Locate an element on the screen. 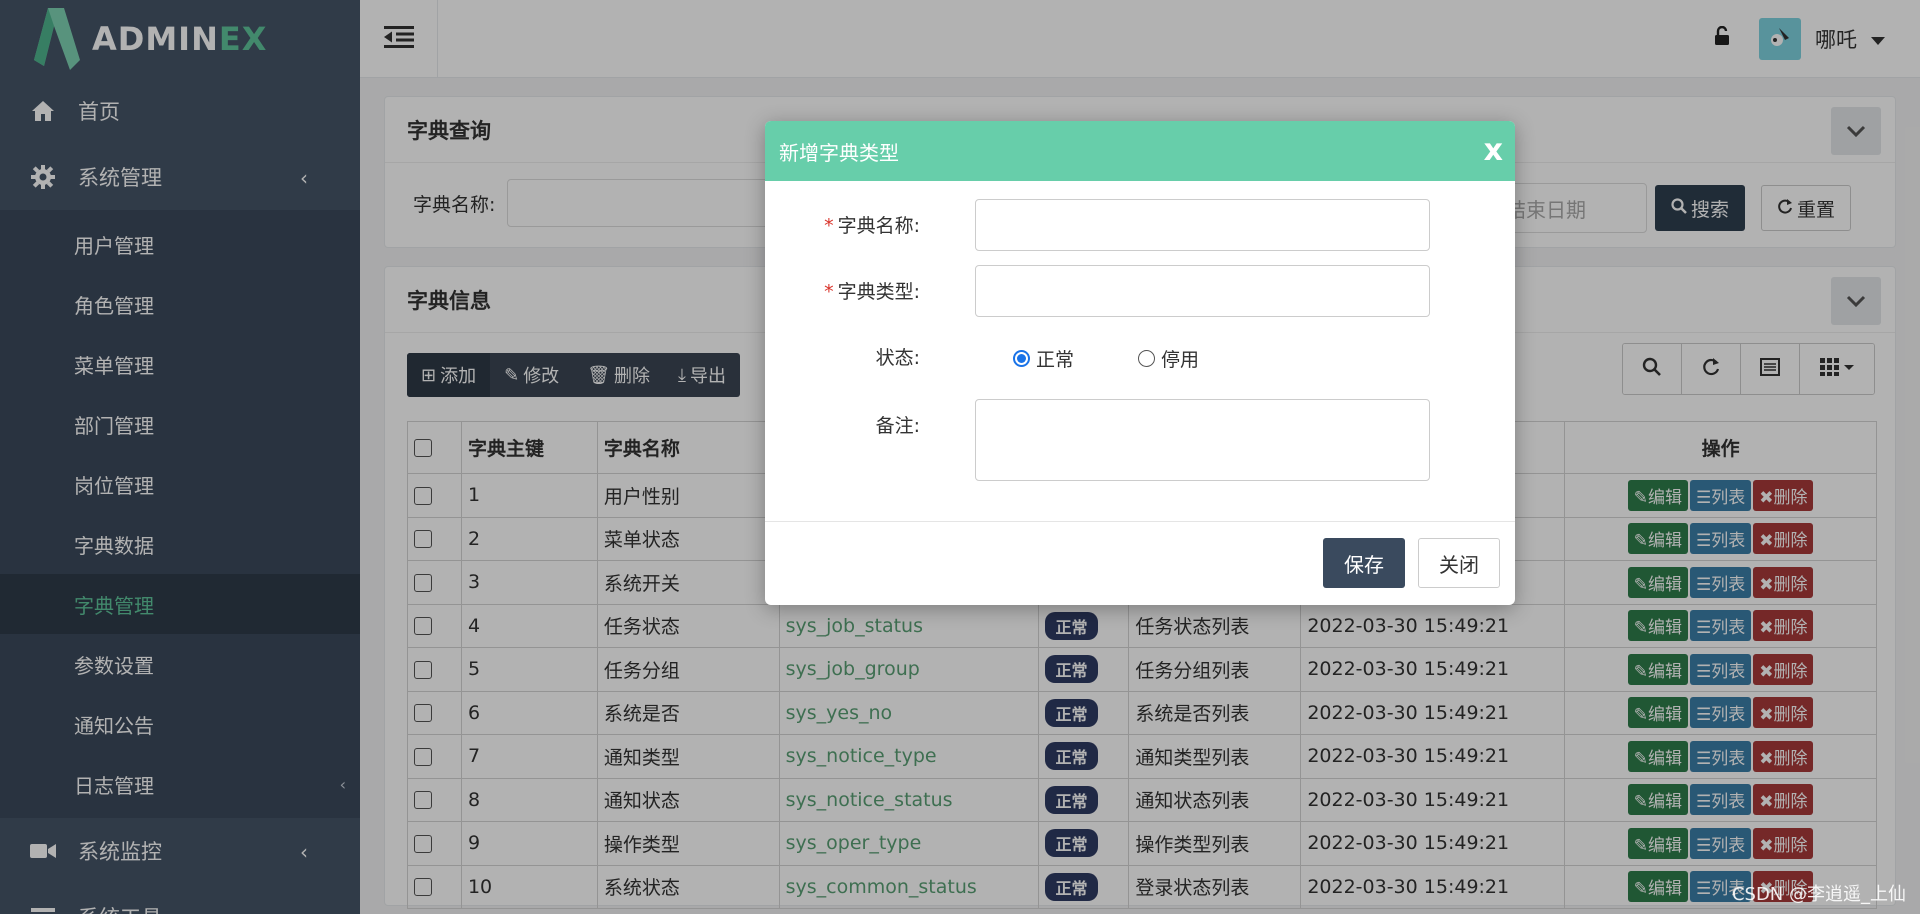 This screenshot has width=1920, height=914. dialog-footer: 保存 关闭 is located at coordinates (1140, 563).